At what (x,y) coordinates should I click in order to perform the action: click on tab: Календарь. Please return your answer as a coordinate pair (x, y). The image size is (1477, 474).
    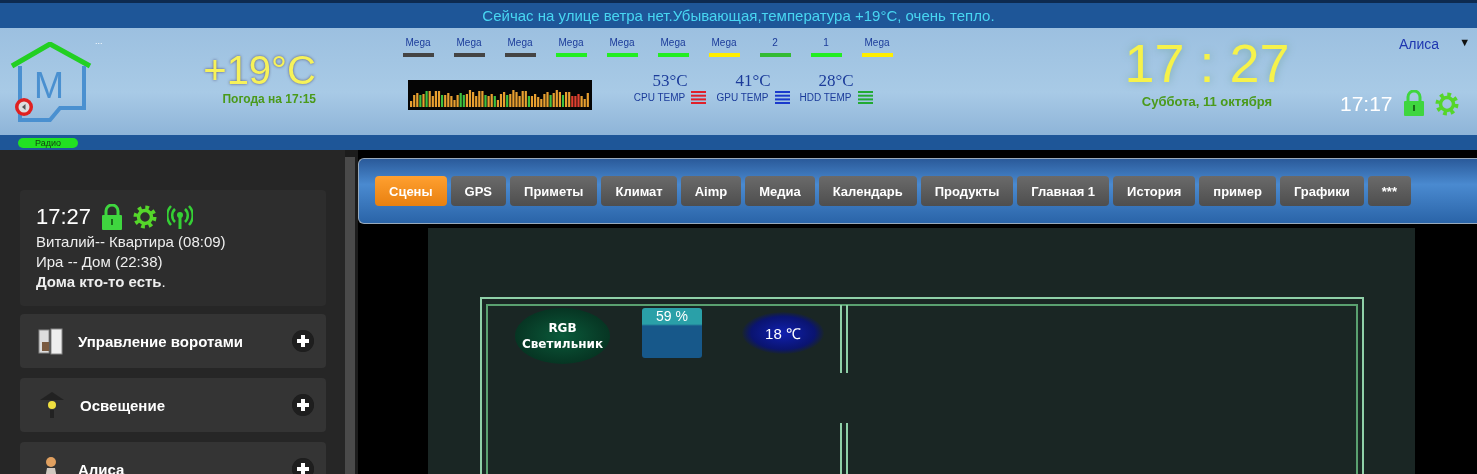
    Looking at the image, I should click on (867, 191).